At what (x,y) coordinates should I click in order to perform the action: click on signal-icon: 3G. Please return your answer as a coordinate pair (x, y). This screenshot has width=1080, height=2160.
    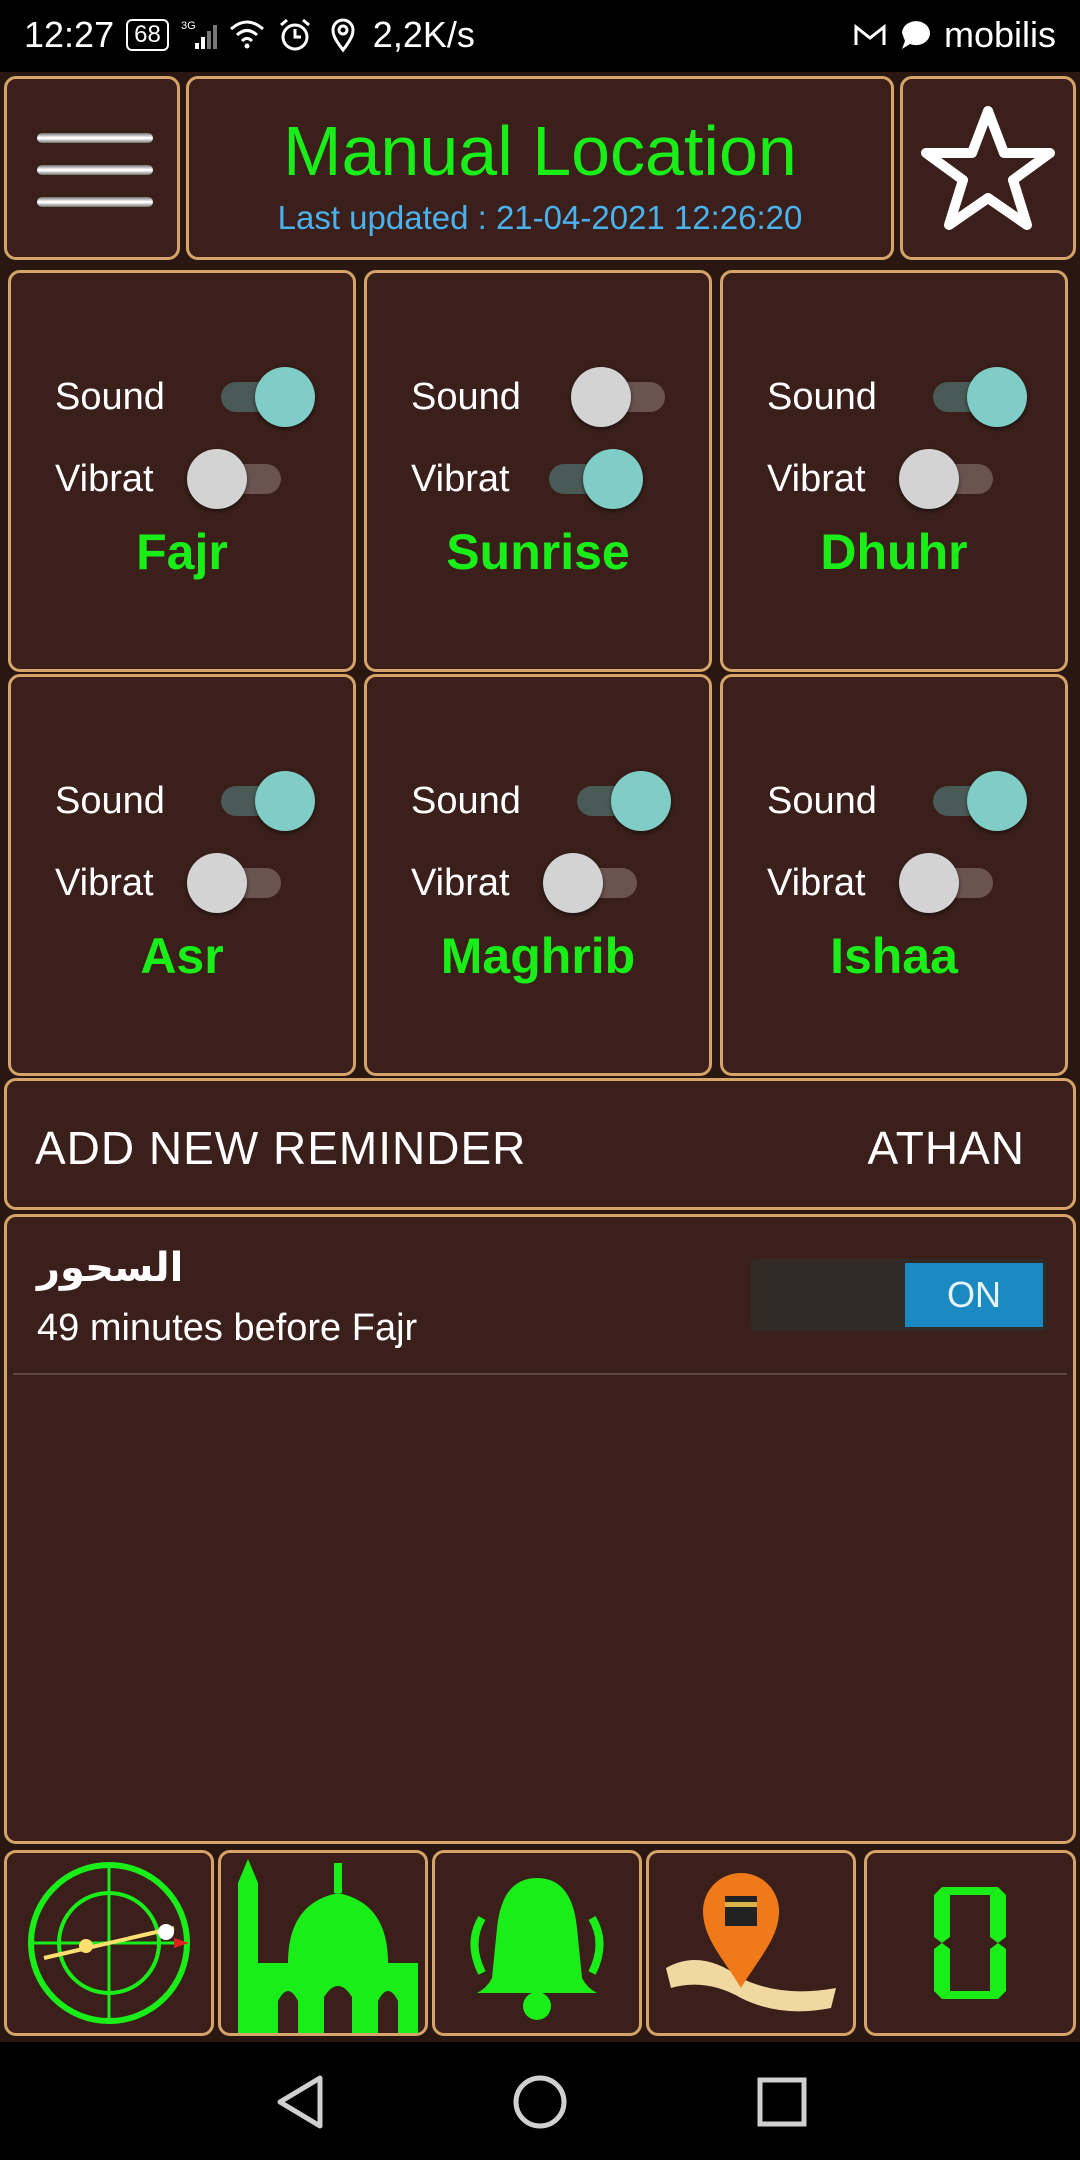
    Looking at the image, I should click on (199, 34).